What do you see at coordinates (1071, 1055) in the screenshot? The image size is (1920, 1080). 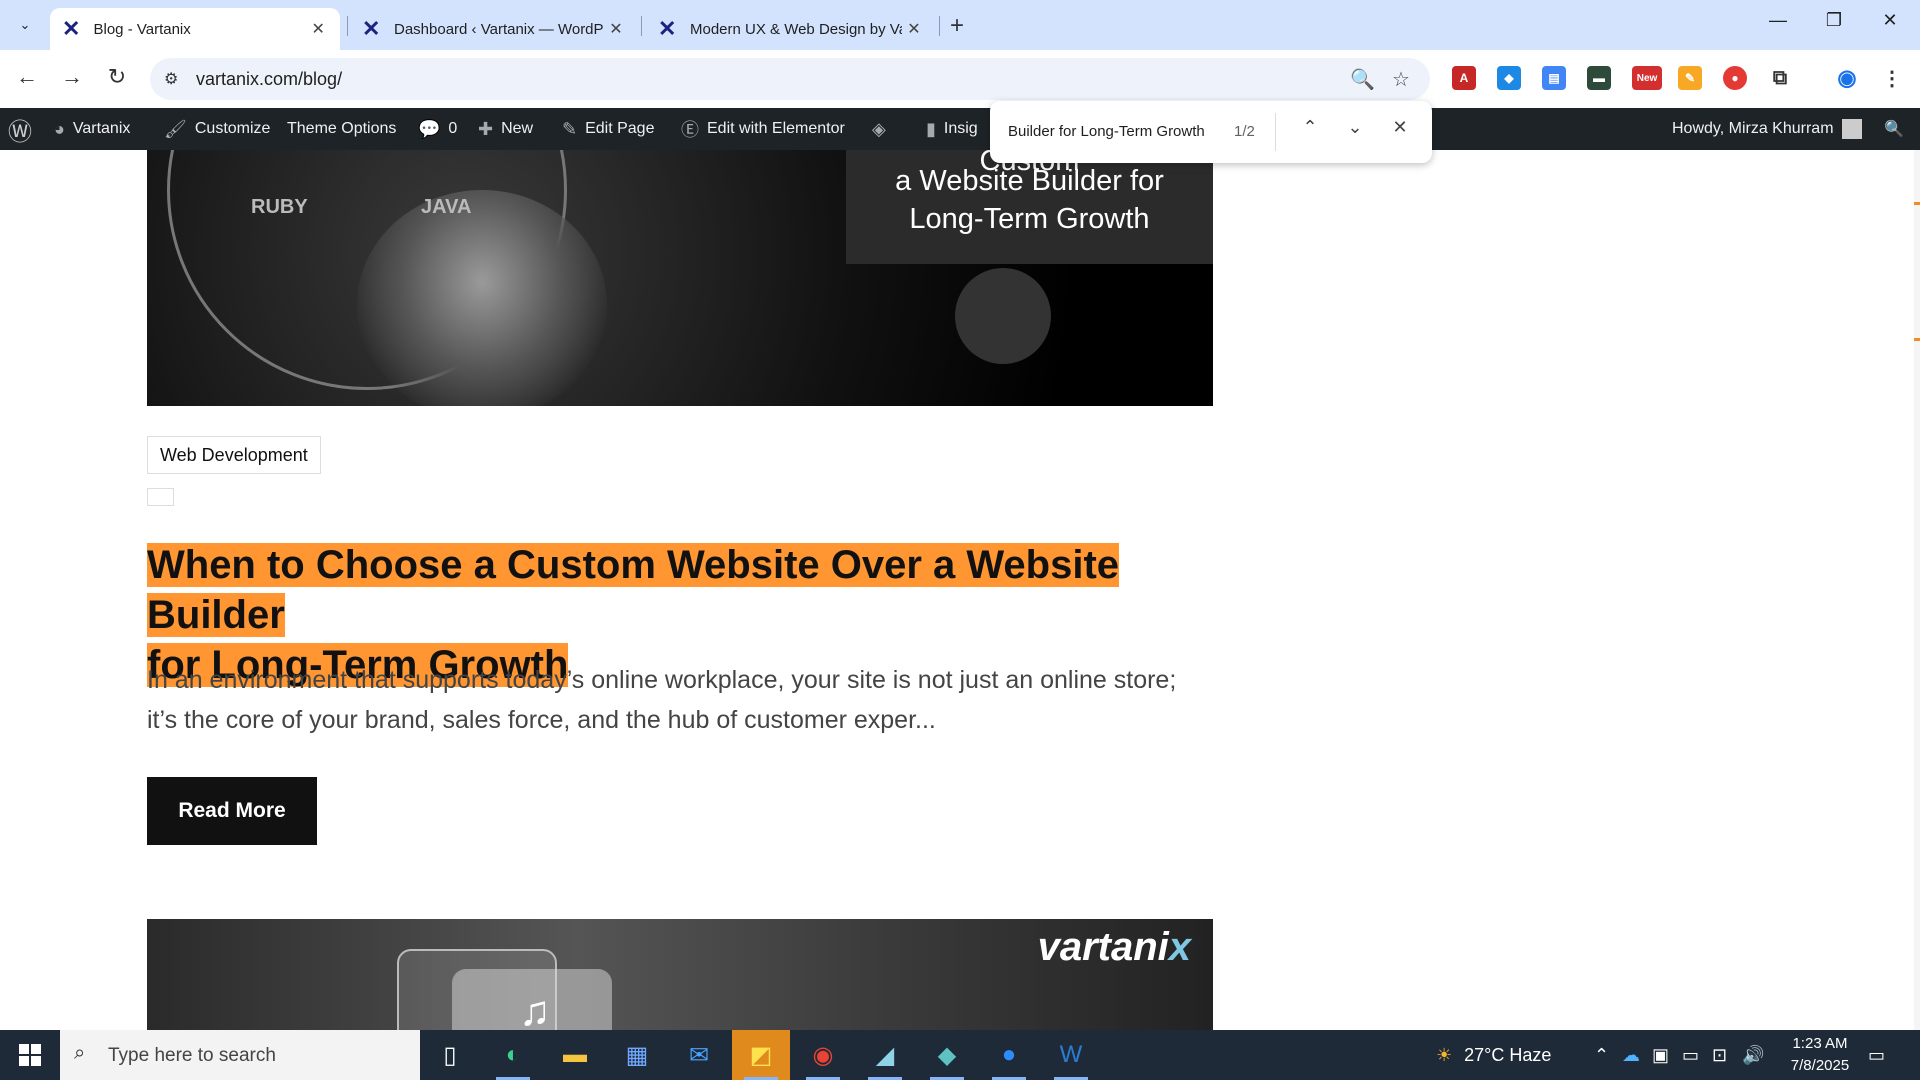 I see `word-icon: W` at bounding box center [1071, 1055].